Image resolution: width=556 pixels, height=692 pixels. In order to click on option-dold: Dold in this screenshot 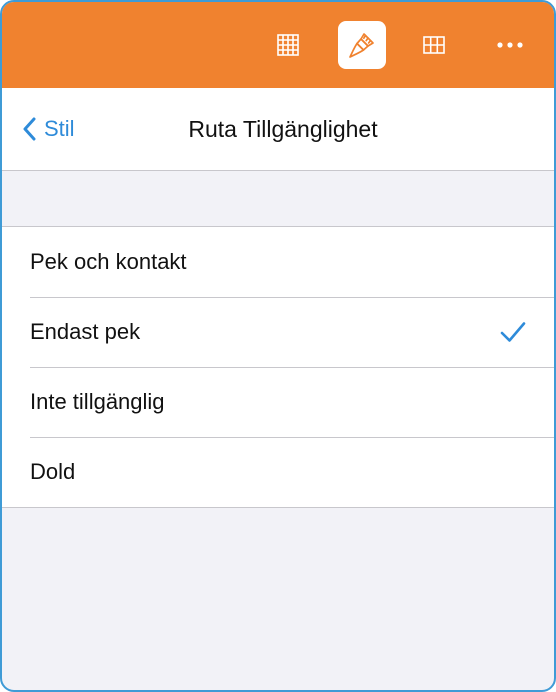, I will do `click(278, 472)`.